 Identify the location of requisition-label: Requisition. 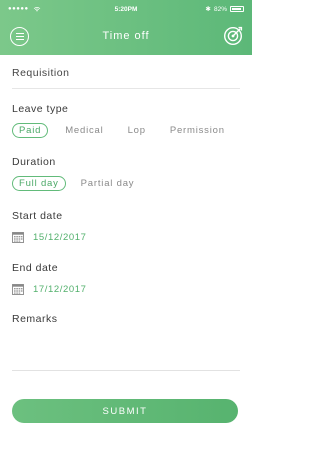
(41, 73).